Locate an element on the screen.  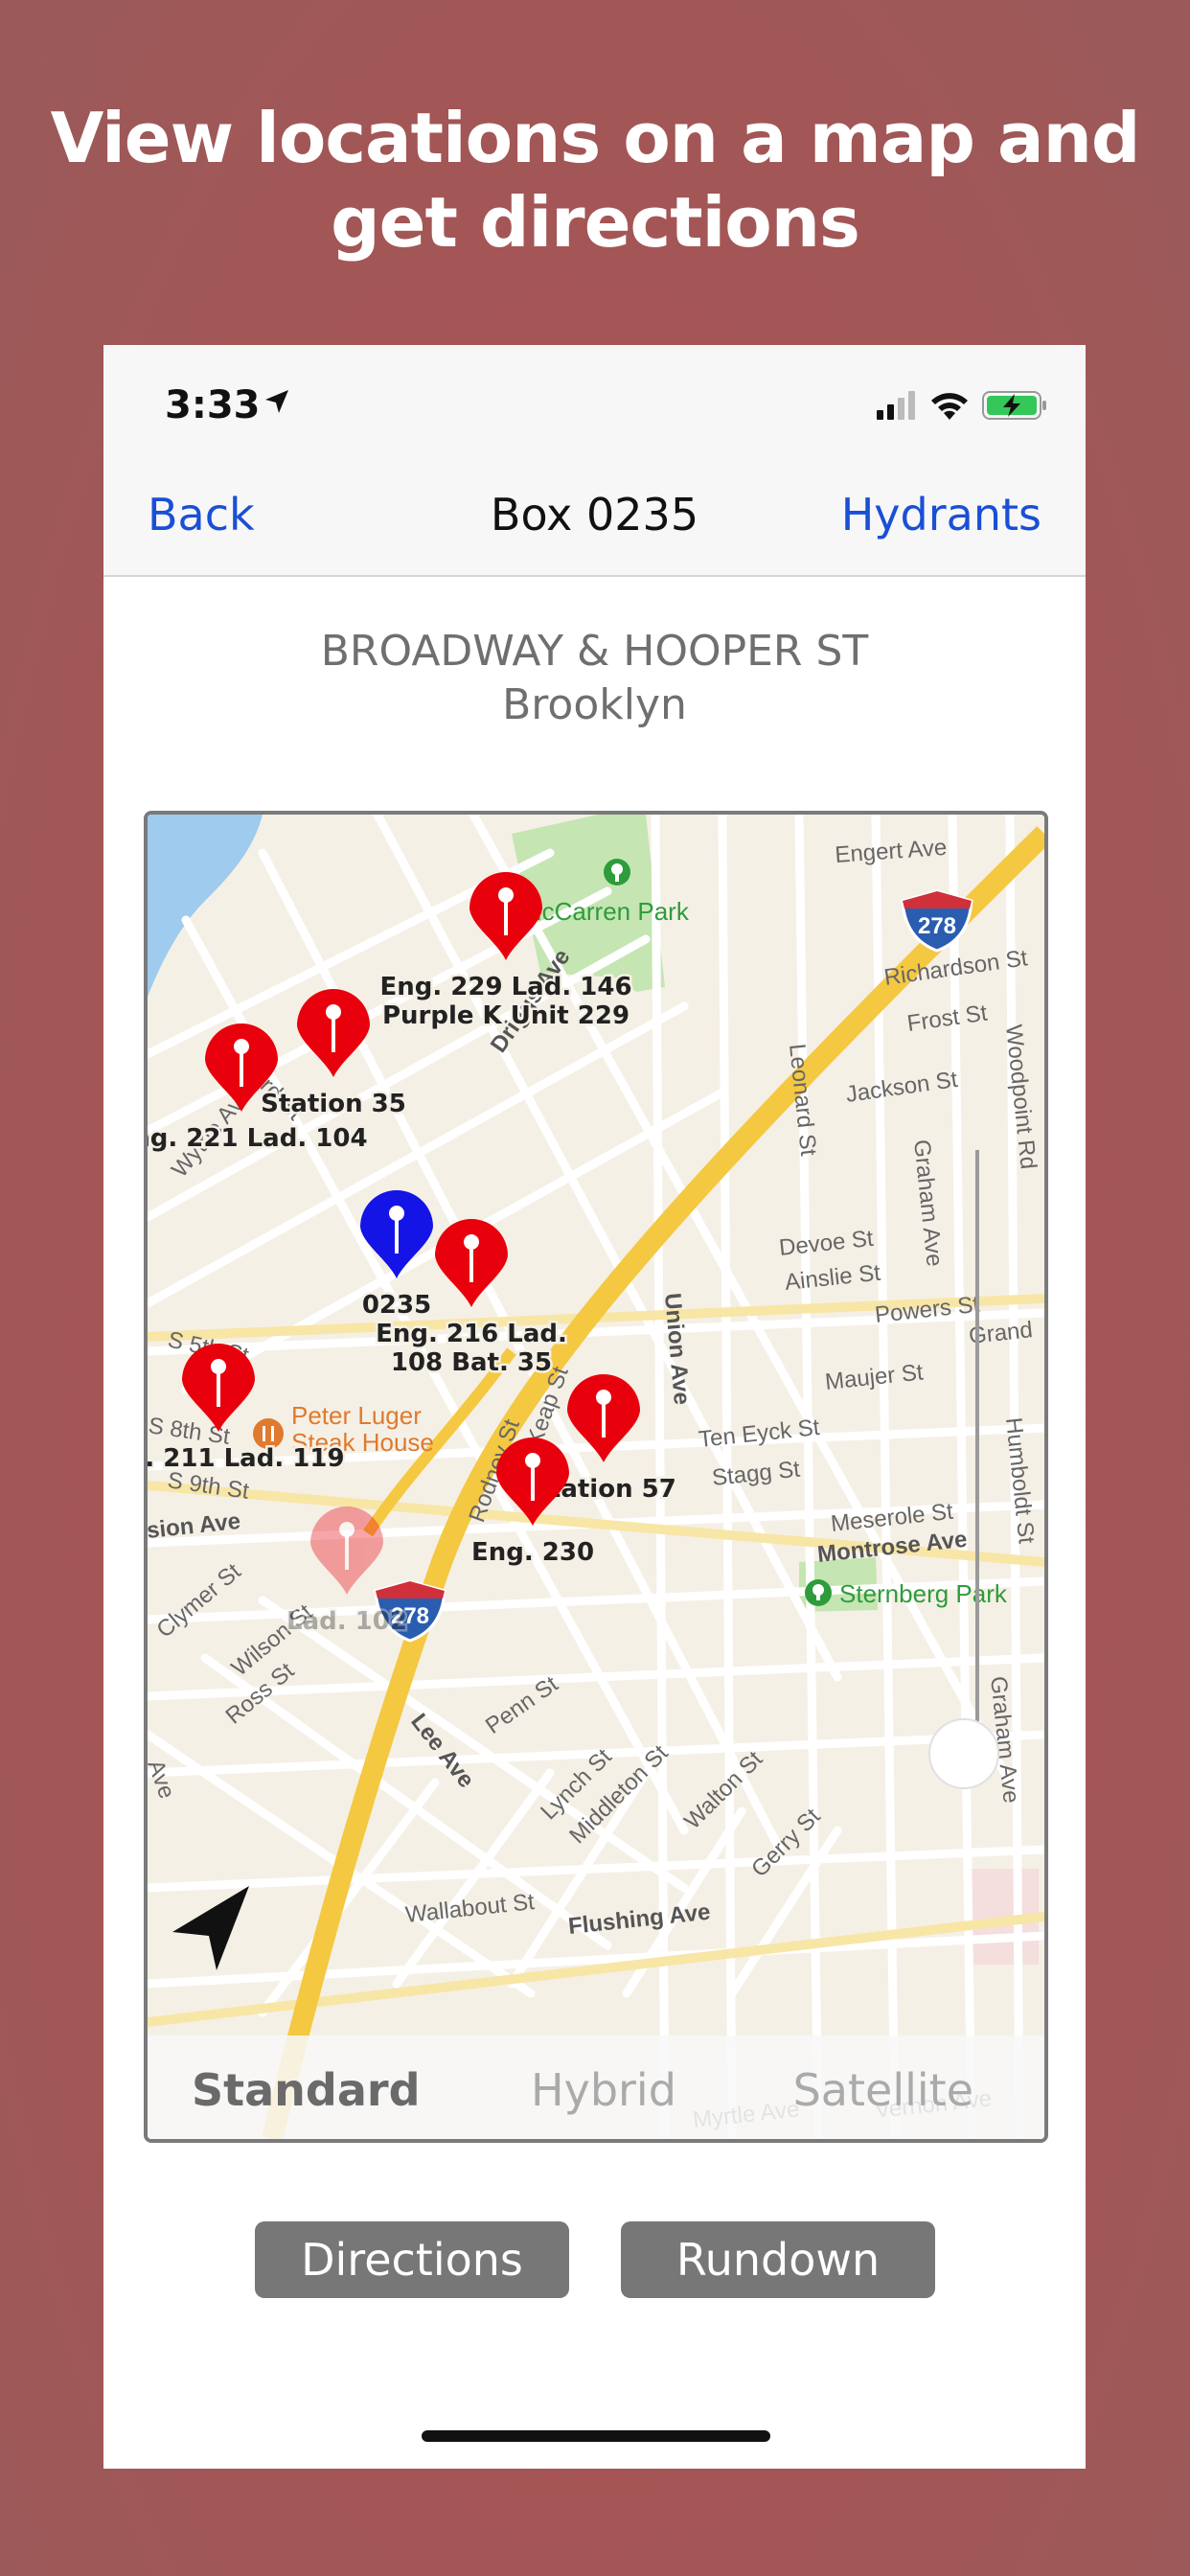
place-sternberg-park: Sternberg Park is located at coordinates (924, 1593).